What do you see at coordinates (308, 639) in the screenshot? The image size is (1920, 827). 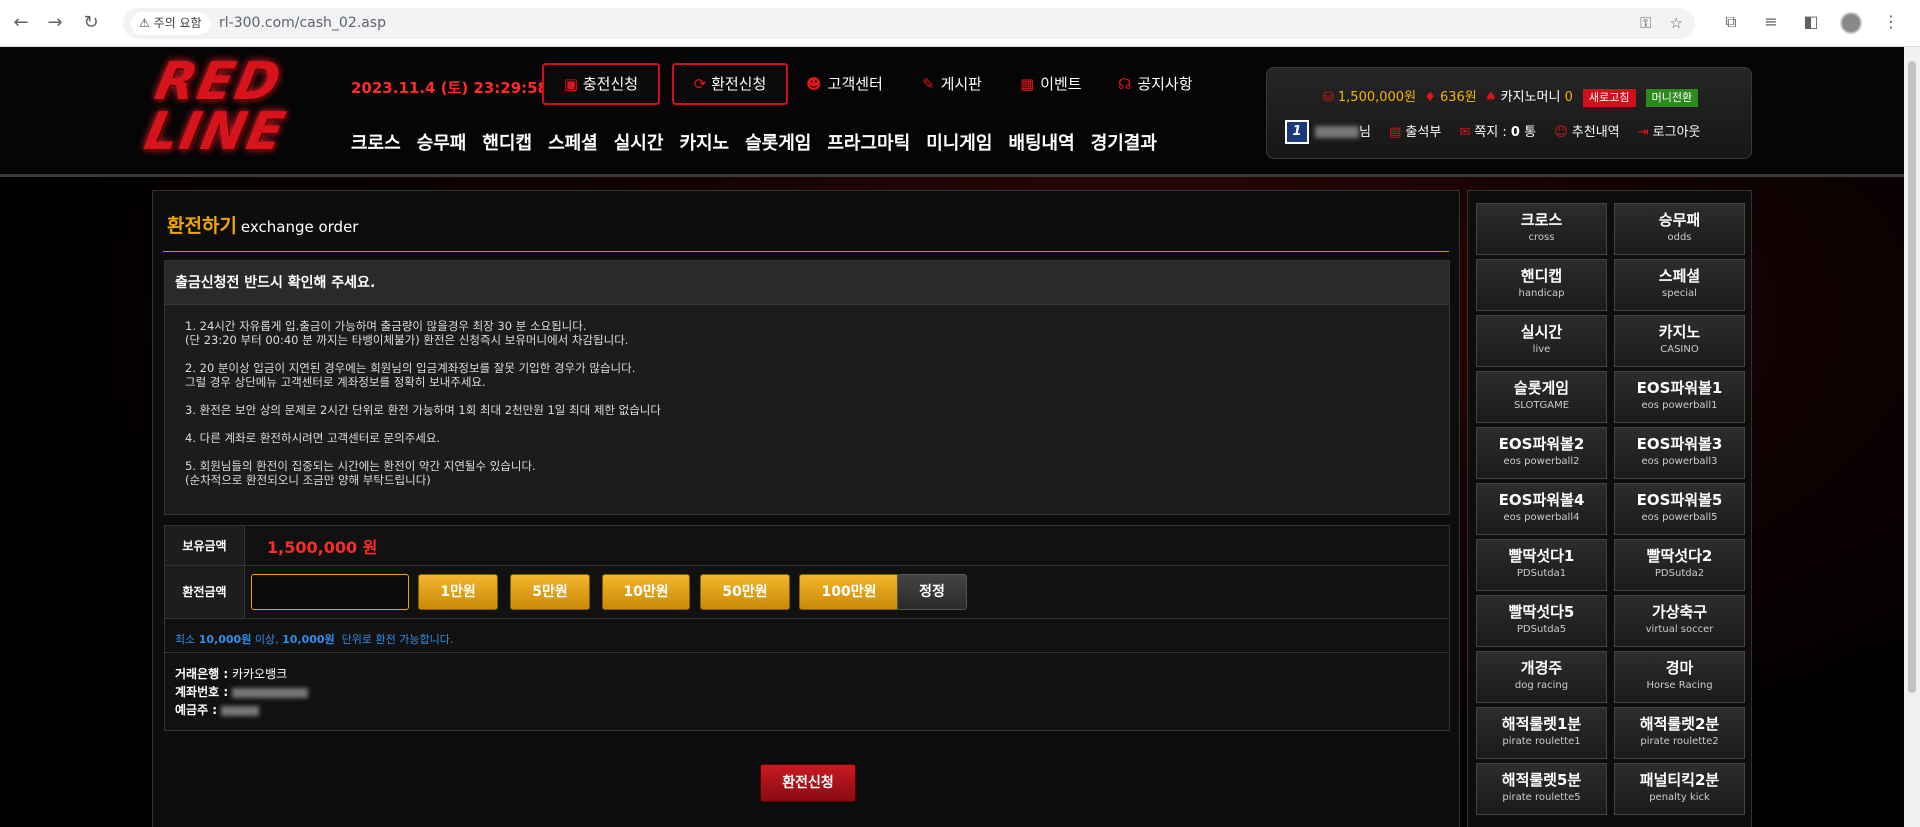 I see `hint-unit: 10,000원` at bounding box center [308, 639].